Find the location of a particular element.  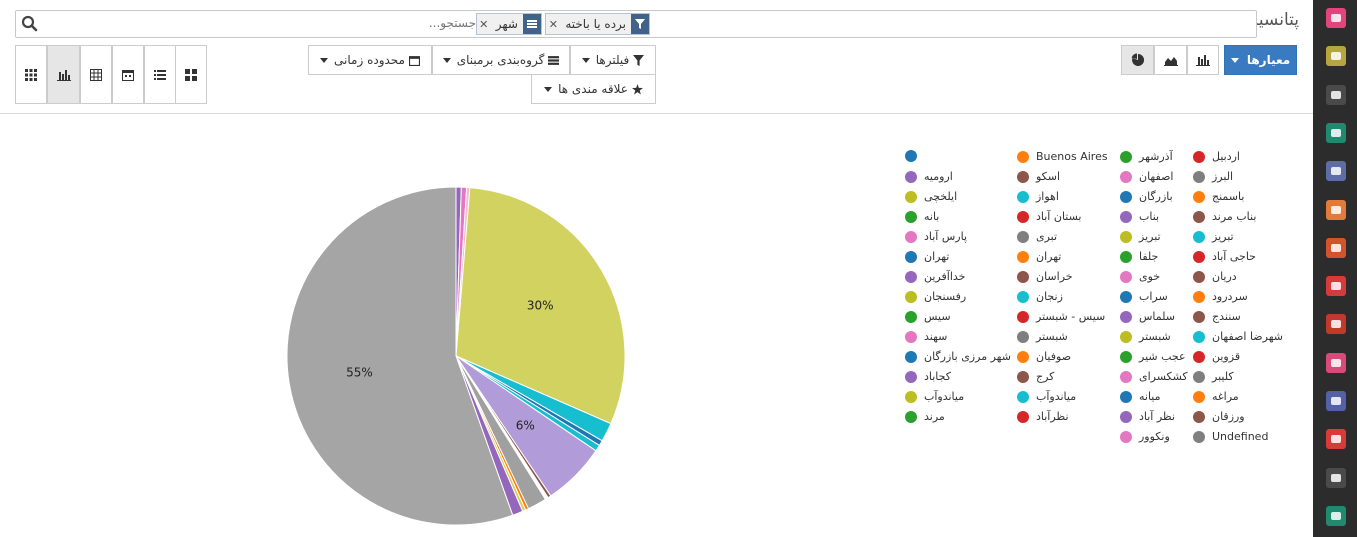

legend-item: خداآفرین is located at coordinates (935, 276).